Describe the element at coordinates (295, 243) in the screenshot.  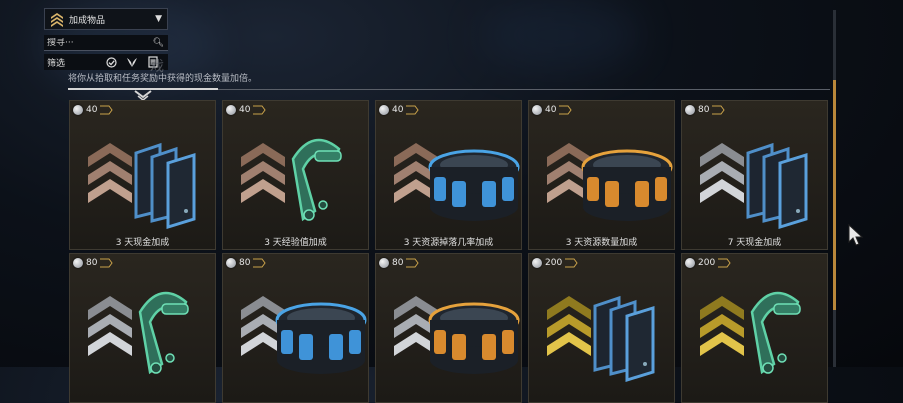
I see `item-name: 3 天经验值加成` at that location.